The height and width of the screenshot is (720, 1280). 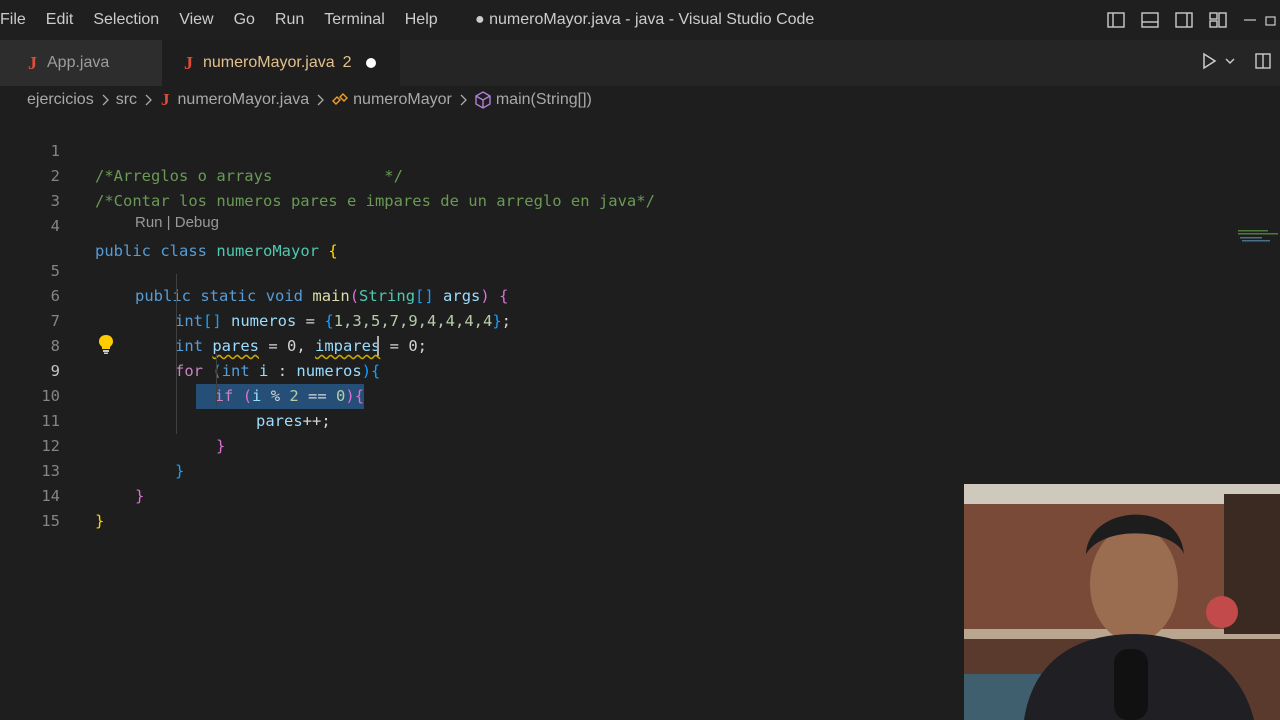 What do you see at coordinates (620, 224) in the screenshot?
I see `code-line: 4 public class numeroMayor {` at bounding box center [620, 224].